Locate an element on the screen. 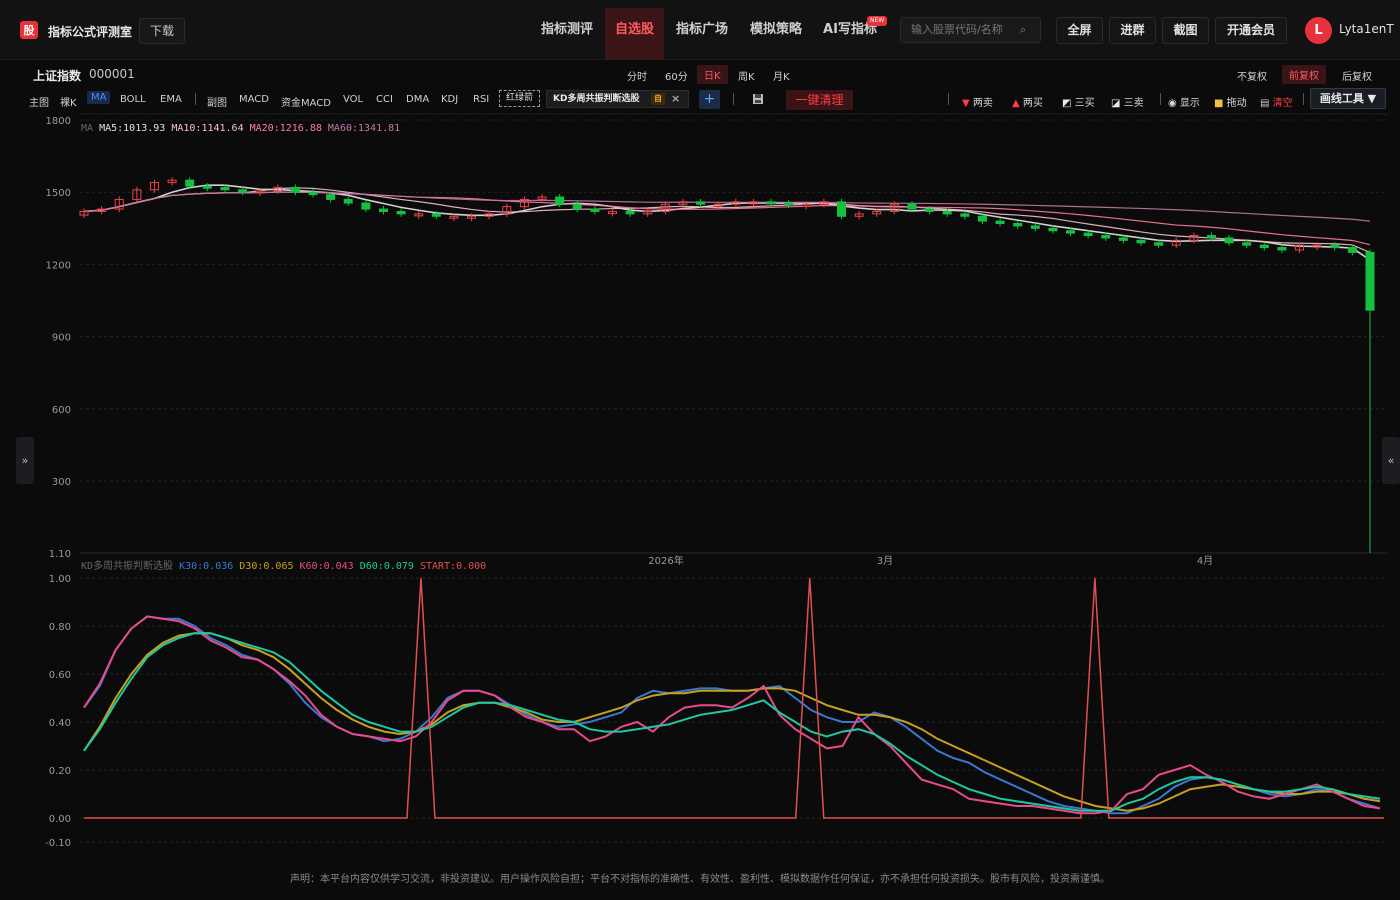  y-tick-label: 300 is located at coordinates (61, 482).